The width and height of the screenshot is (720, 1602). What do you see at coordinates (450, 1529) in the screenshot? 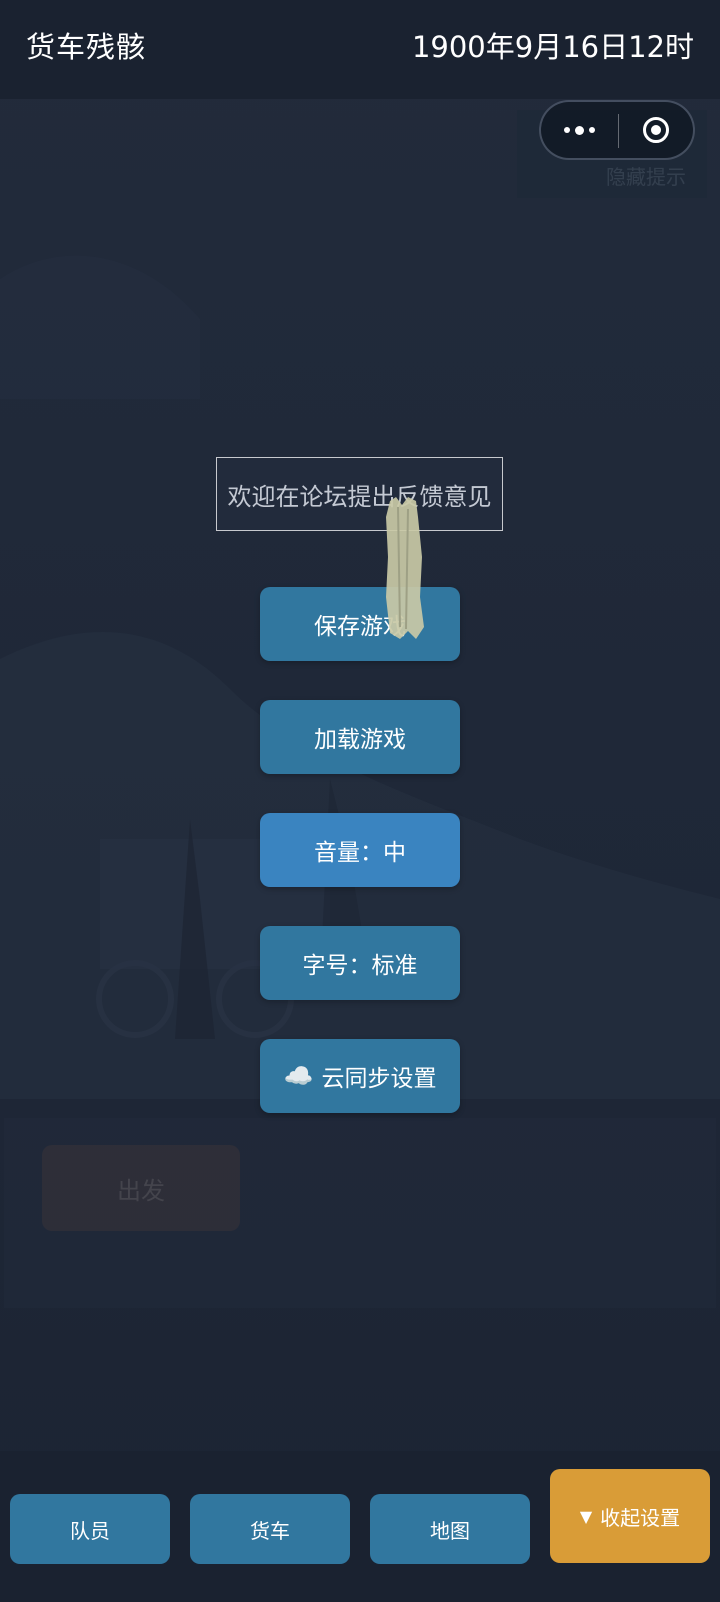
I see `map-tab-button: 地图` at bounding box center [450, 1529].